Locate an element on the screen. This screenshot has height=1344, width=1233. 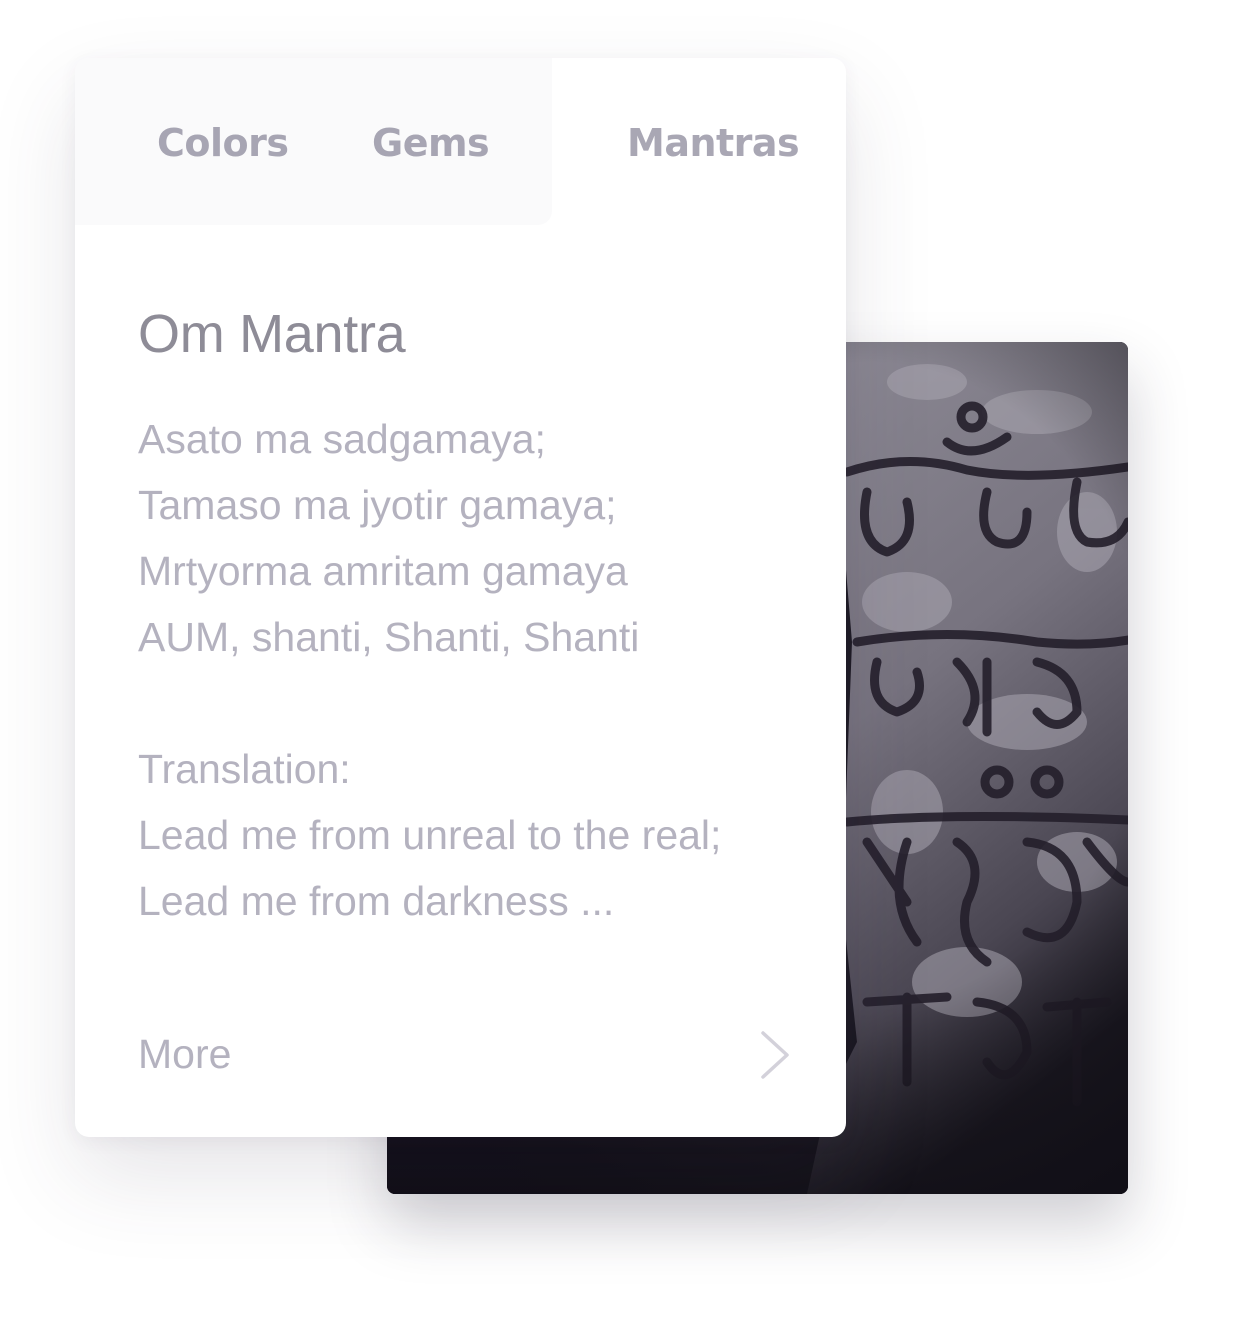
tab-gems: Gems is located at coordinates (431, 143).